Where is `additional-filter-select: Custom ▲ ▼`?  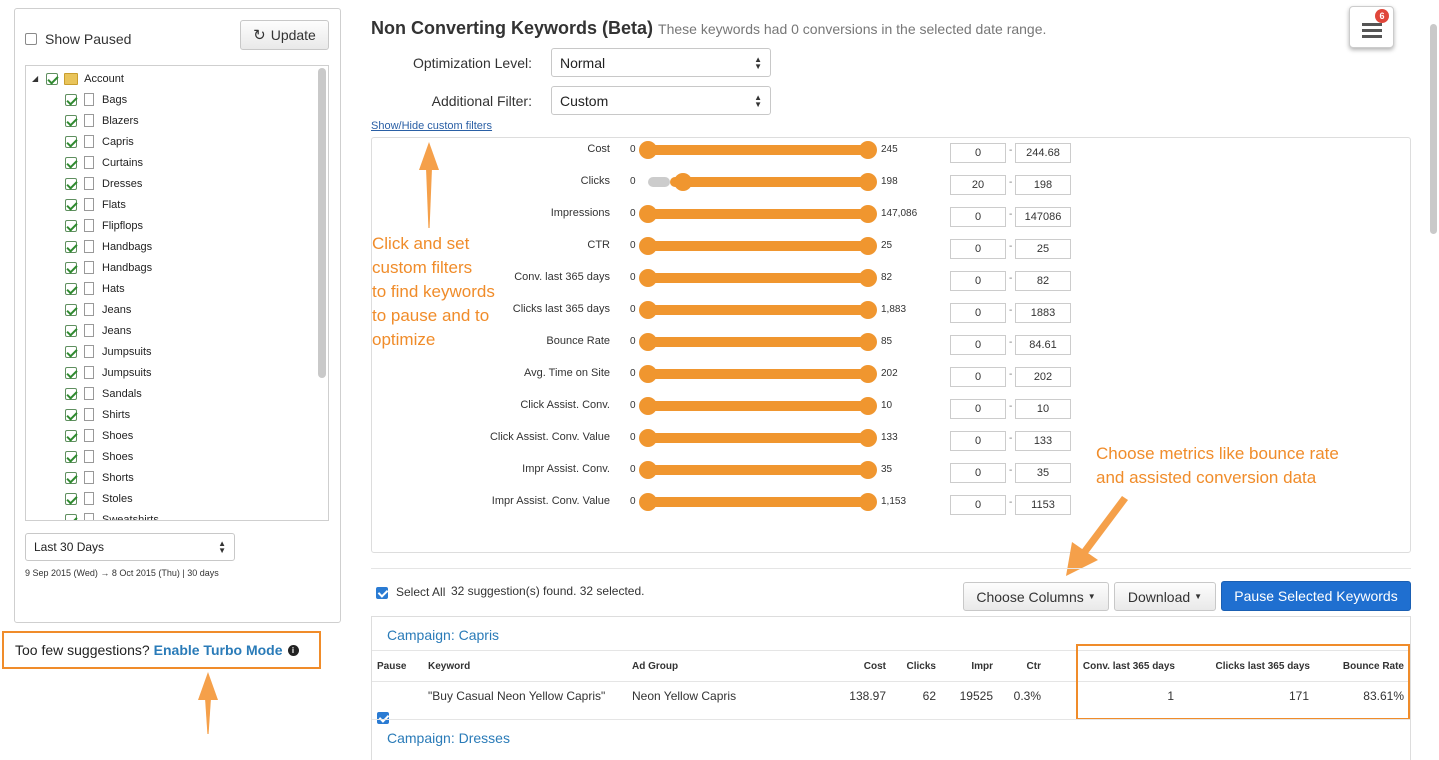 additional-filter-select: Custom ▲ ▼ is located at coordinates (661, 100).